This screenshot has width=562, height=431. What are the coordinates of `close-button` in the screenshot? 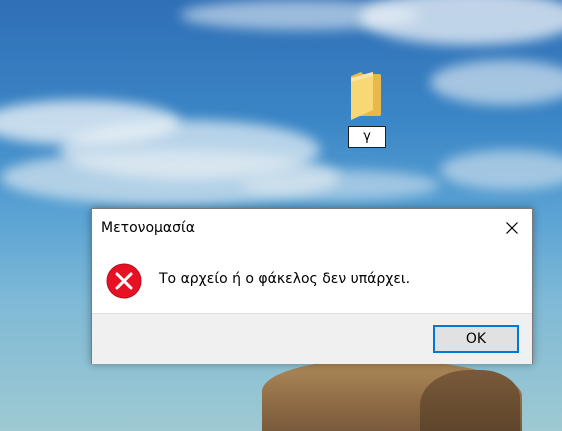 It's located at (512, 228).